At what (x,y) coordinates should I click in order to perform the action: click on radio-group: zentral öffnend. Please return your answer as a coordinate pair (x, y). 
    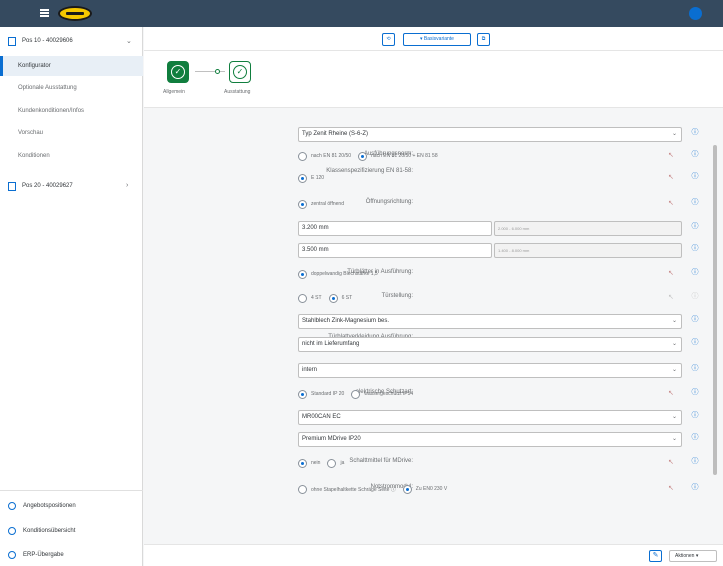
    Looking at the image, I should click on (324, 204).